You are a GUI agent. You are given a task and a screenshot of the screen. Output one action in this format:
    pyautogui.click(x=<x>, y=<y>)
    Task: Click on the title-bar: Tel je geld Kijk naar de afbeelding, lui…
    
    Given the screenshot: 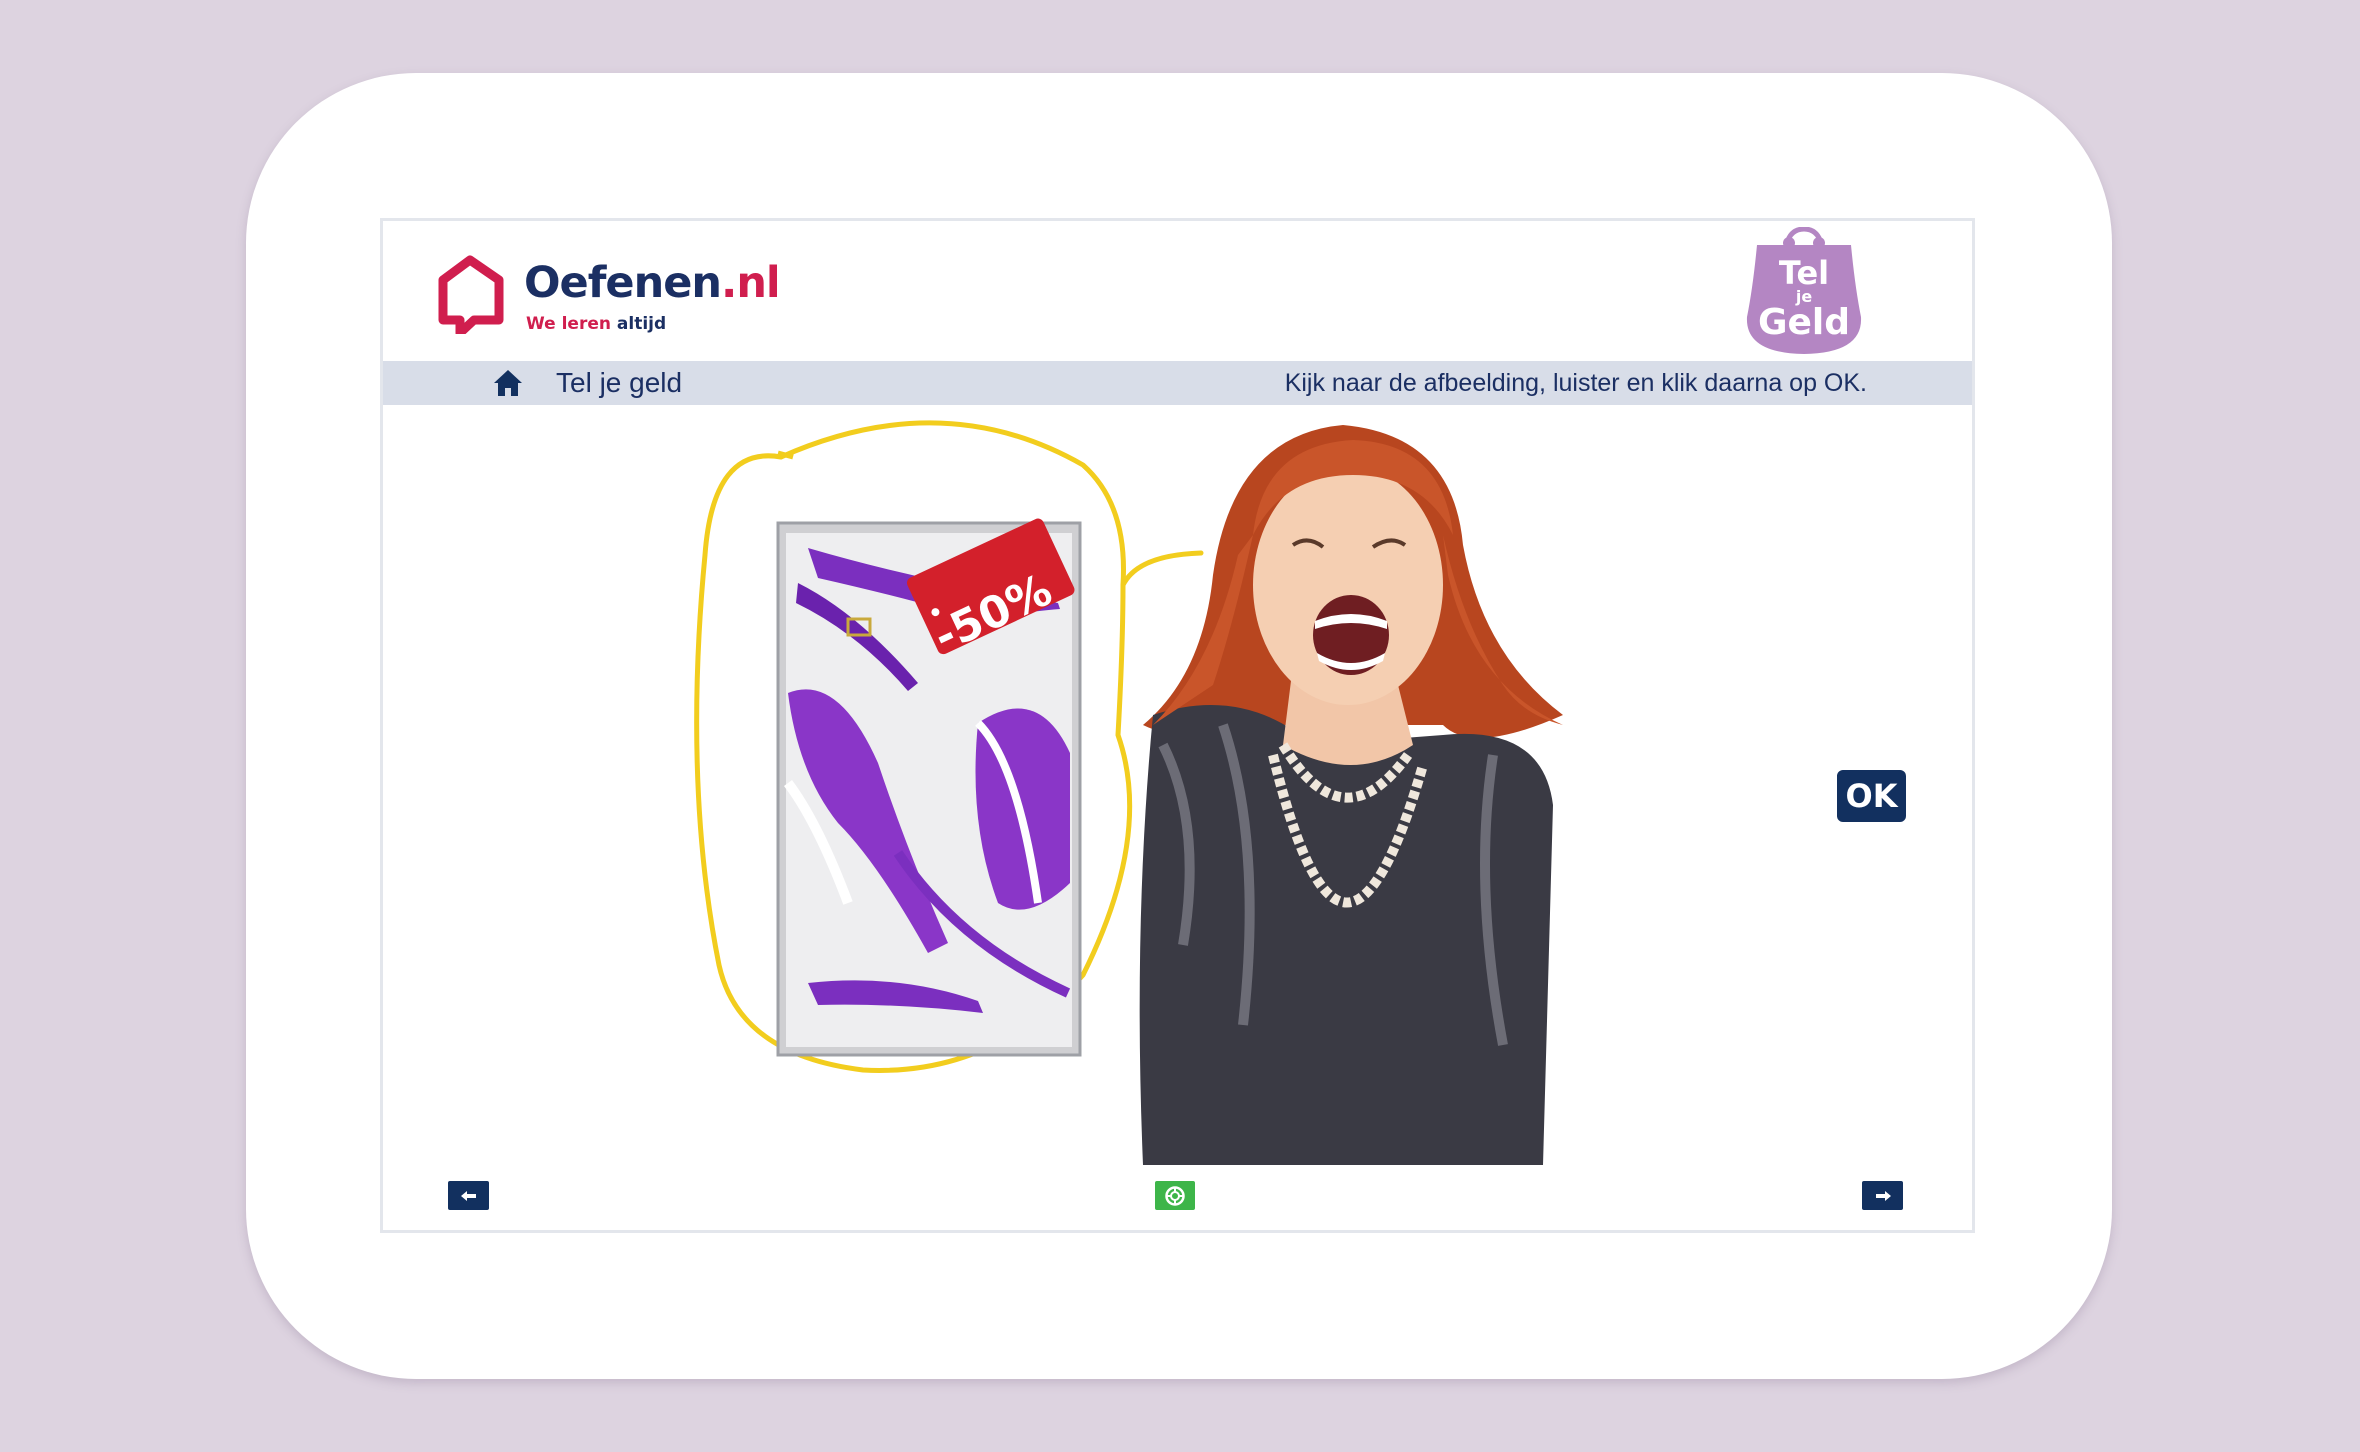 What is the action you would take?
    pyautogui.click(x=1177, y=383)
    